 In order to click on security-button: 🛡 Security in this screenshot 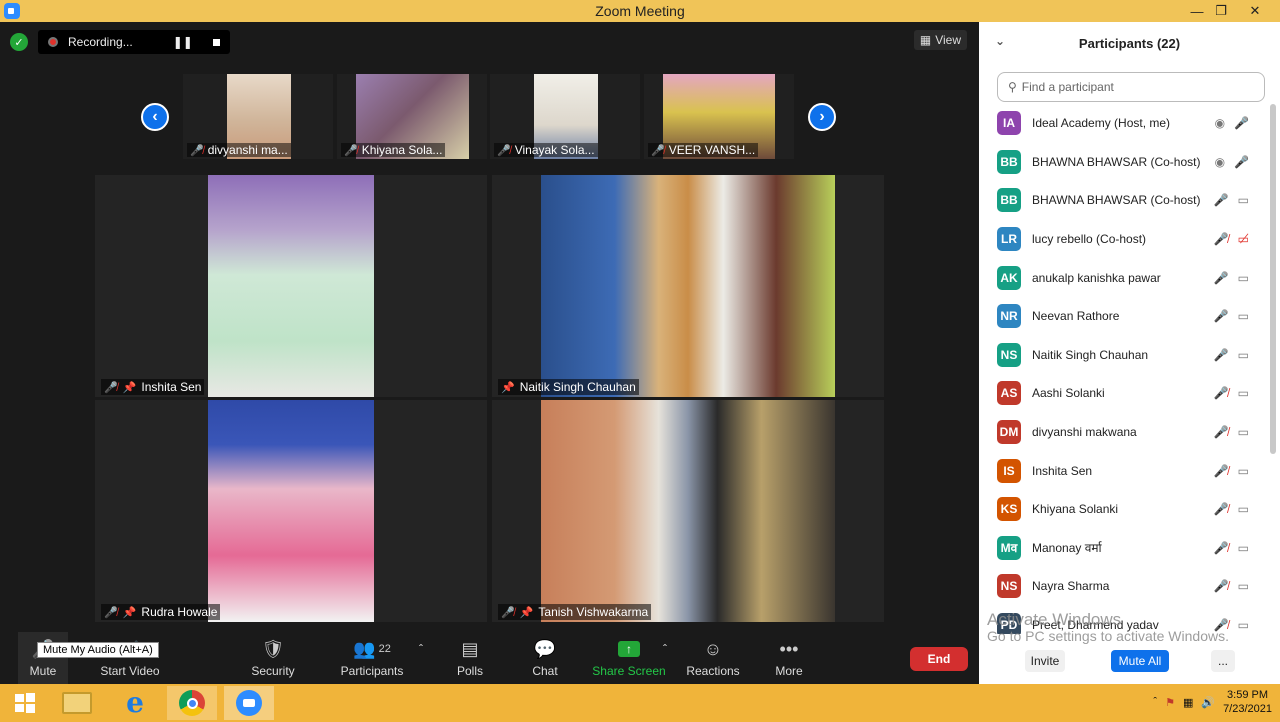, I will do `click(273, 658)`.